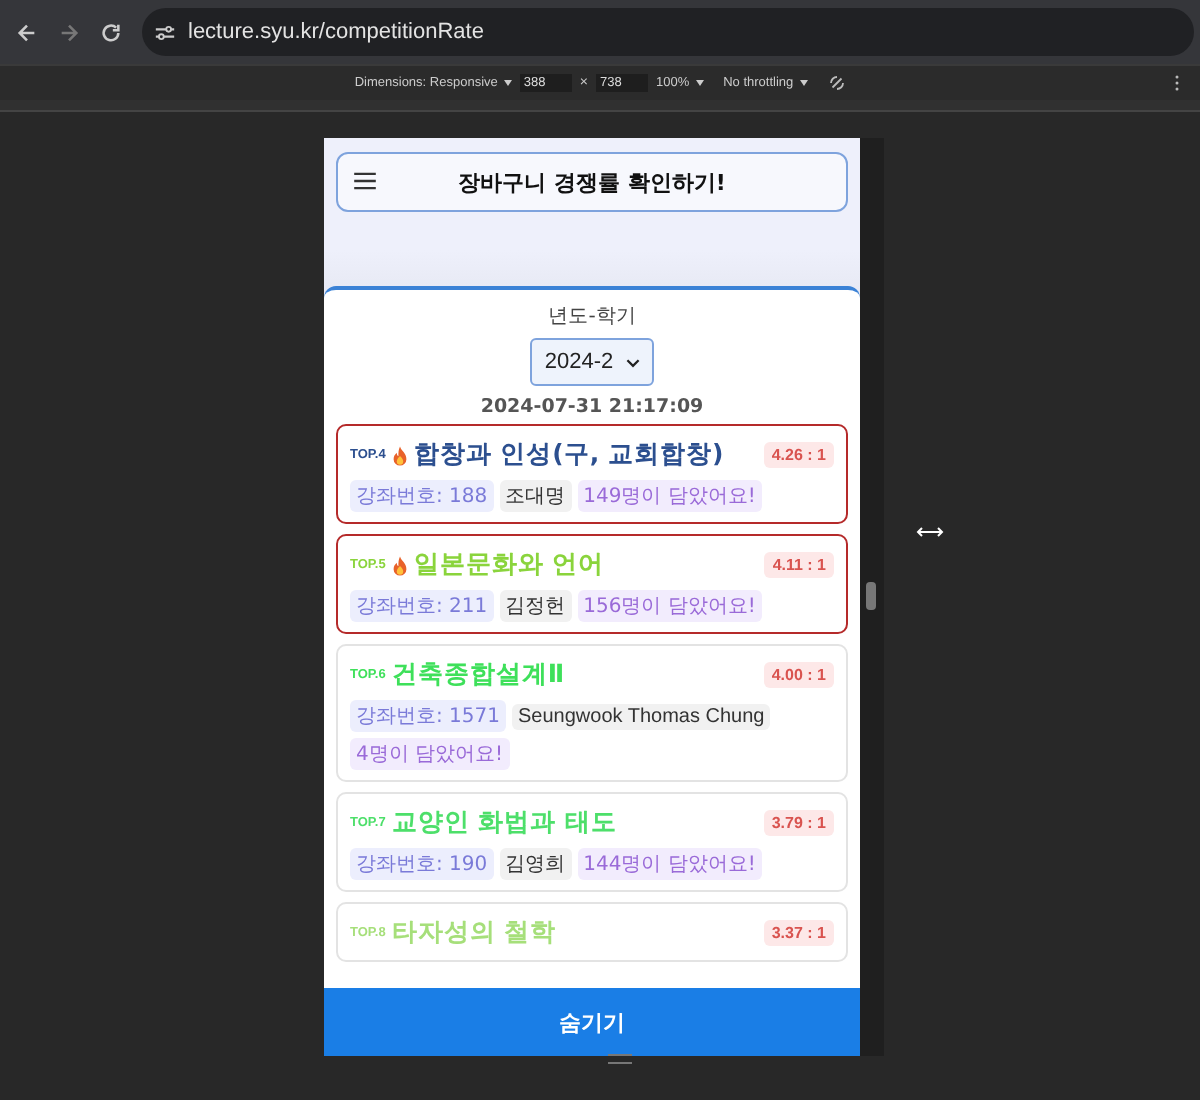  Describe the element at coordinates (798, 823) in the screenshot. I see `ratio-badge: 3.79 : 1` at that location.